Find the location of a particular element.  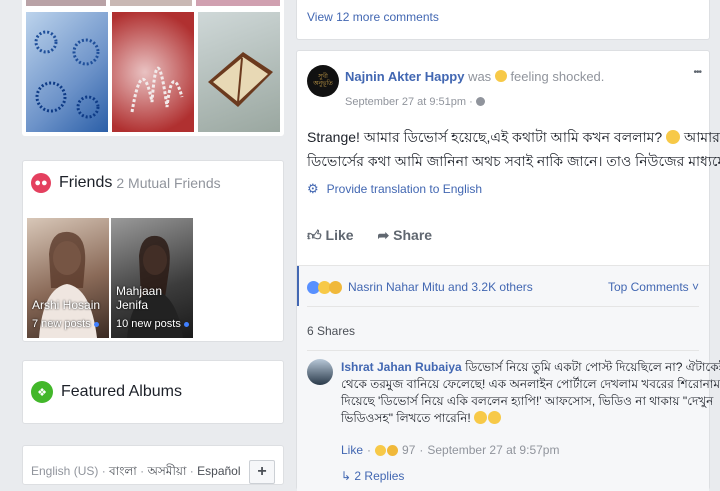

translate-row: ⚙ Provide translation to English is located at coordinates (394, 189).